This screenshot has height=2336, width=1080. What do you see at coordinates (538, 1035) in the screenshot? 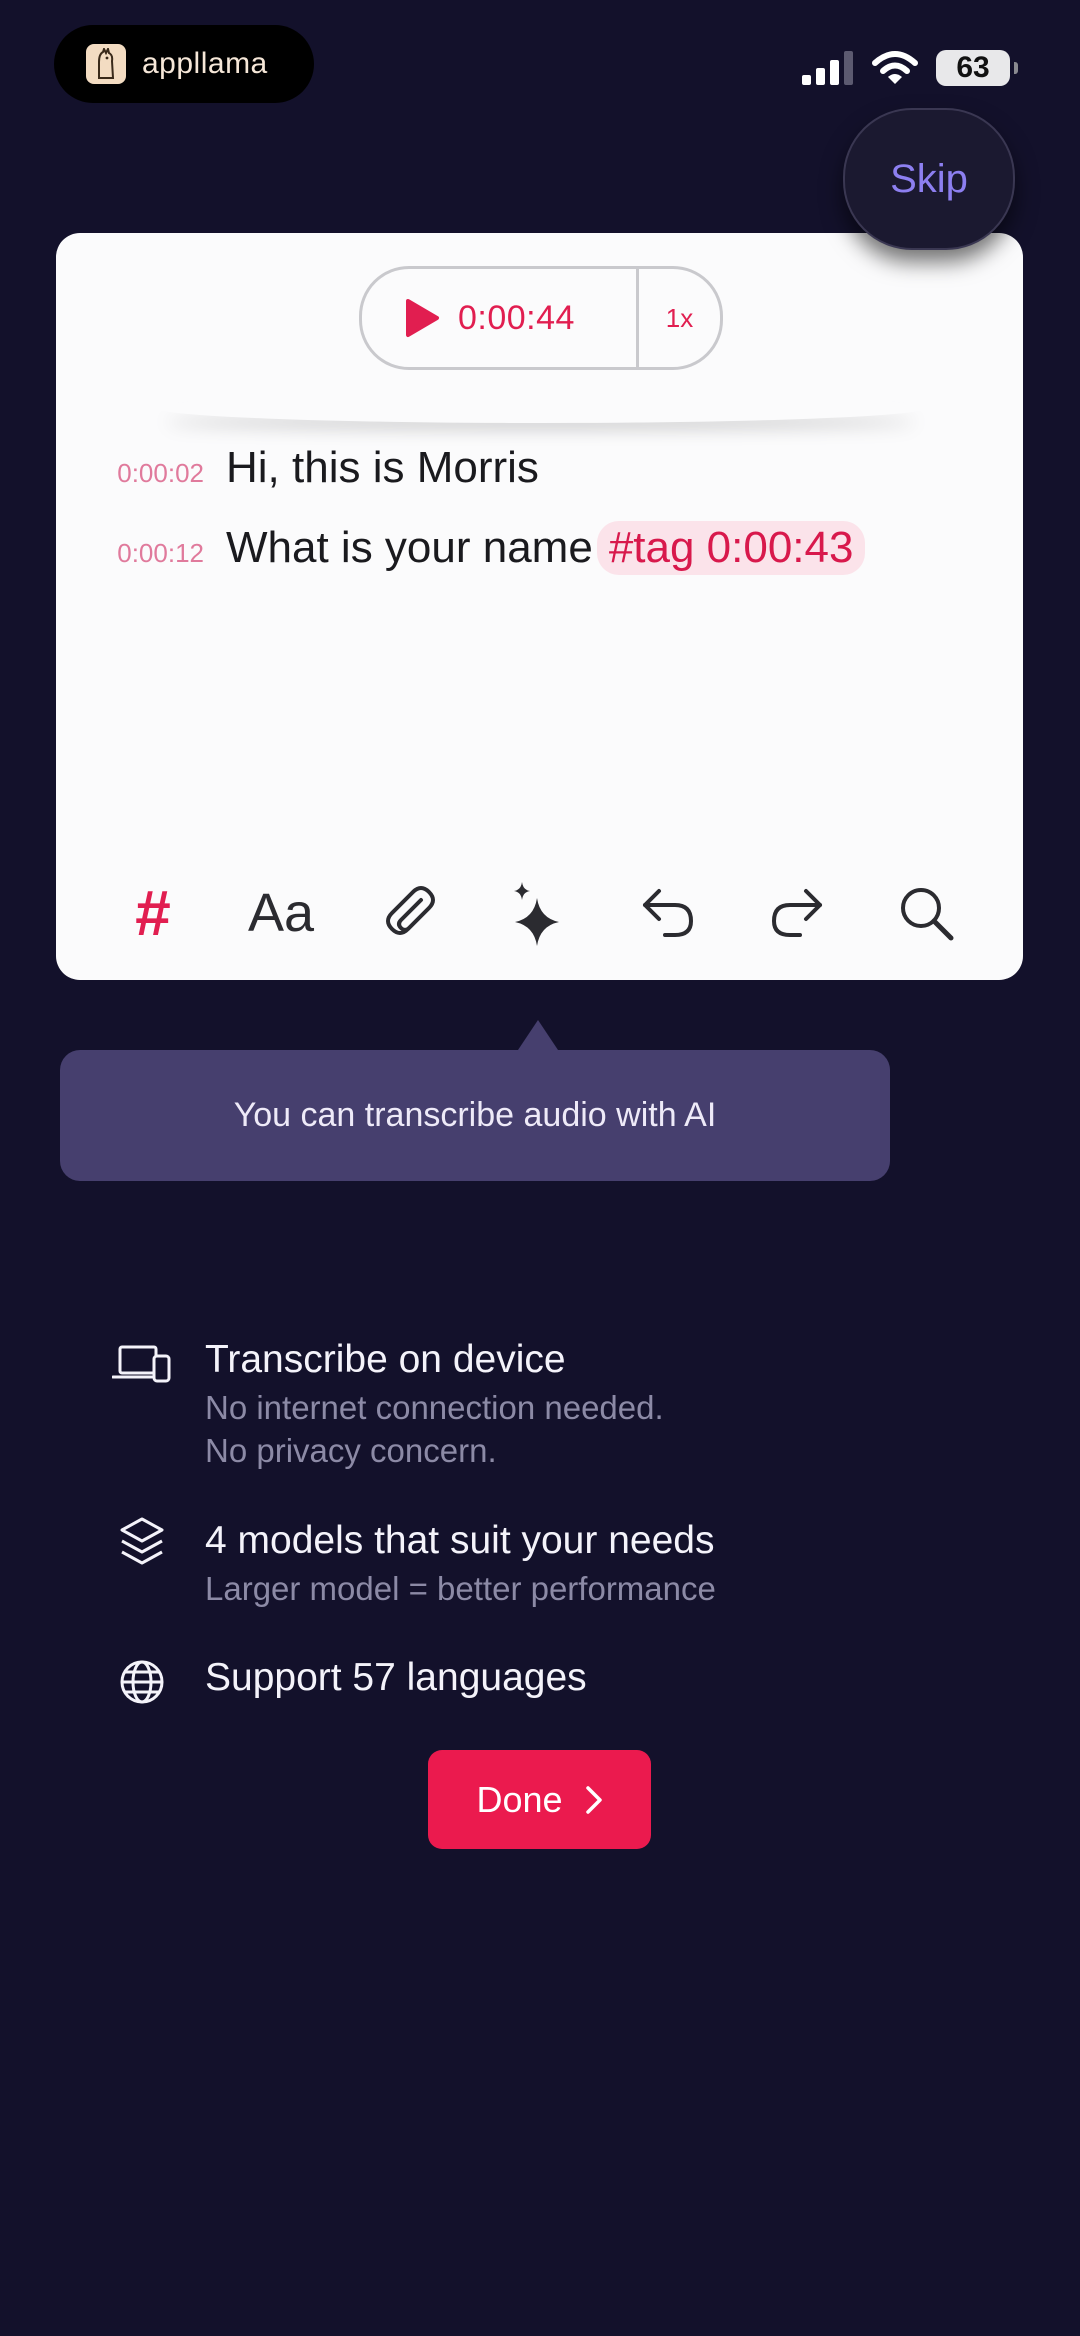
I see `tooltip-arrow` at bounding box center [538, 1035].